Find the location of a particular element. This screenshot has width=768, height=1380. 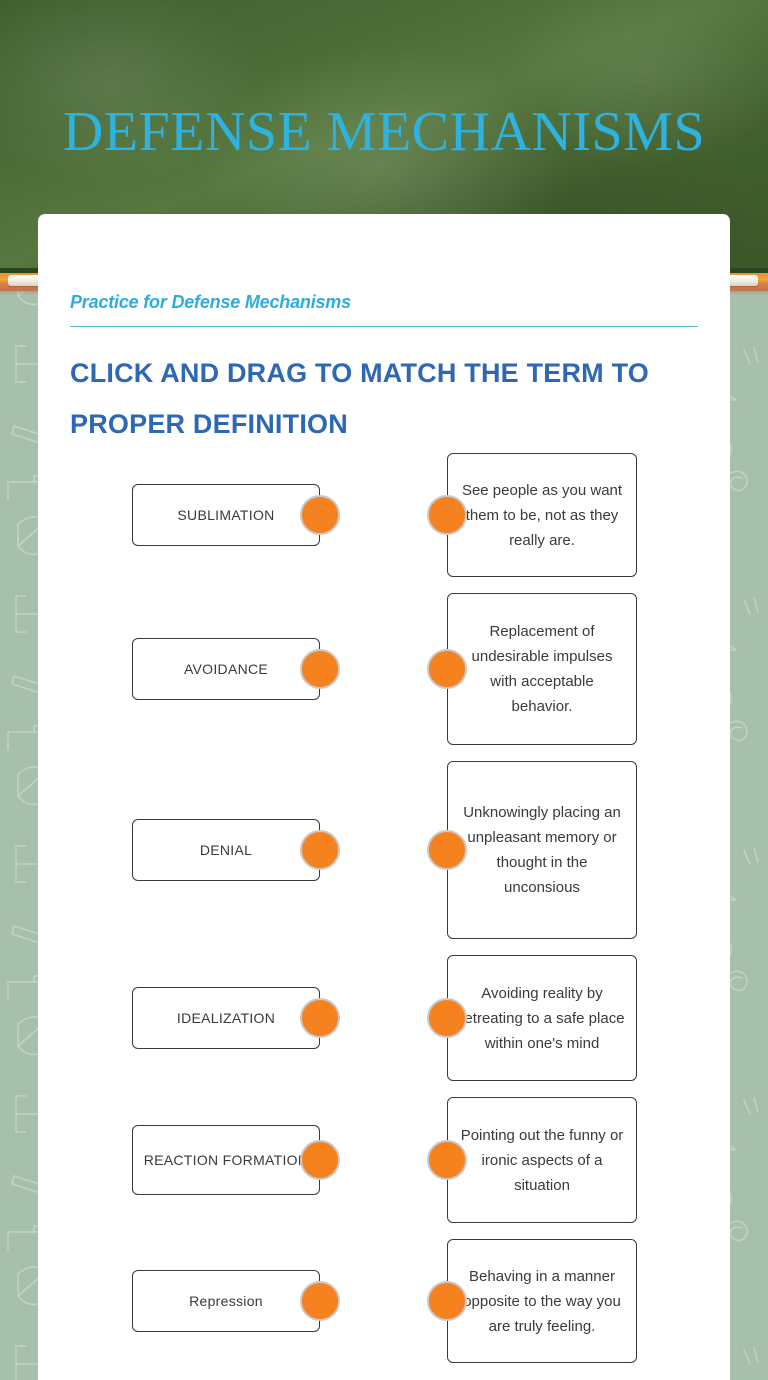

term-box: Repression is located at coordinates (226, 1301).